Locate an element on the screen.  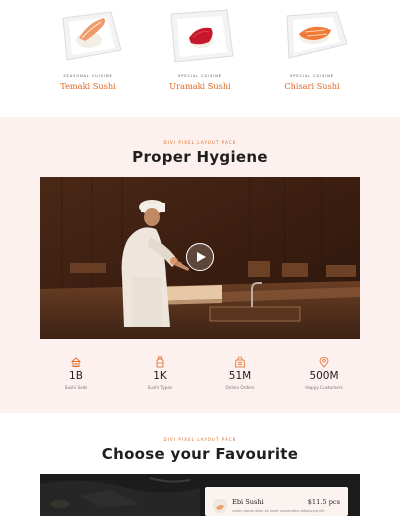
stat-label: Sushi Sells is located at coordinates (76, 387).